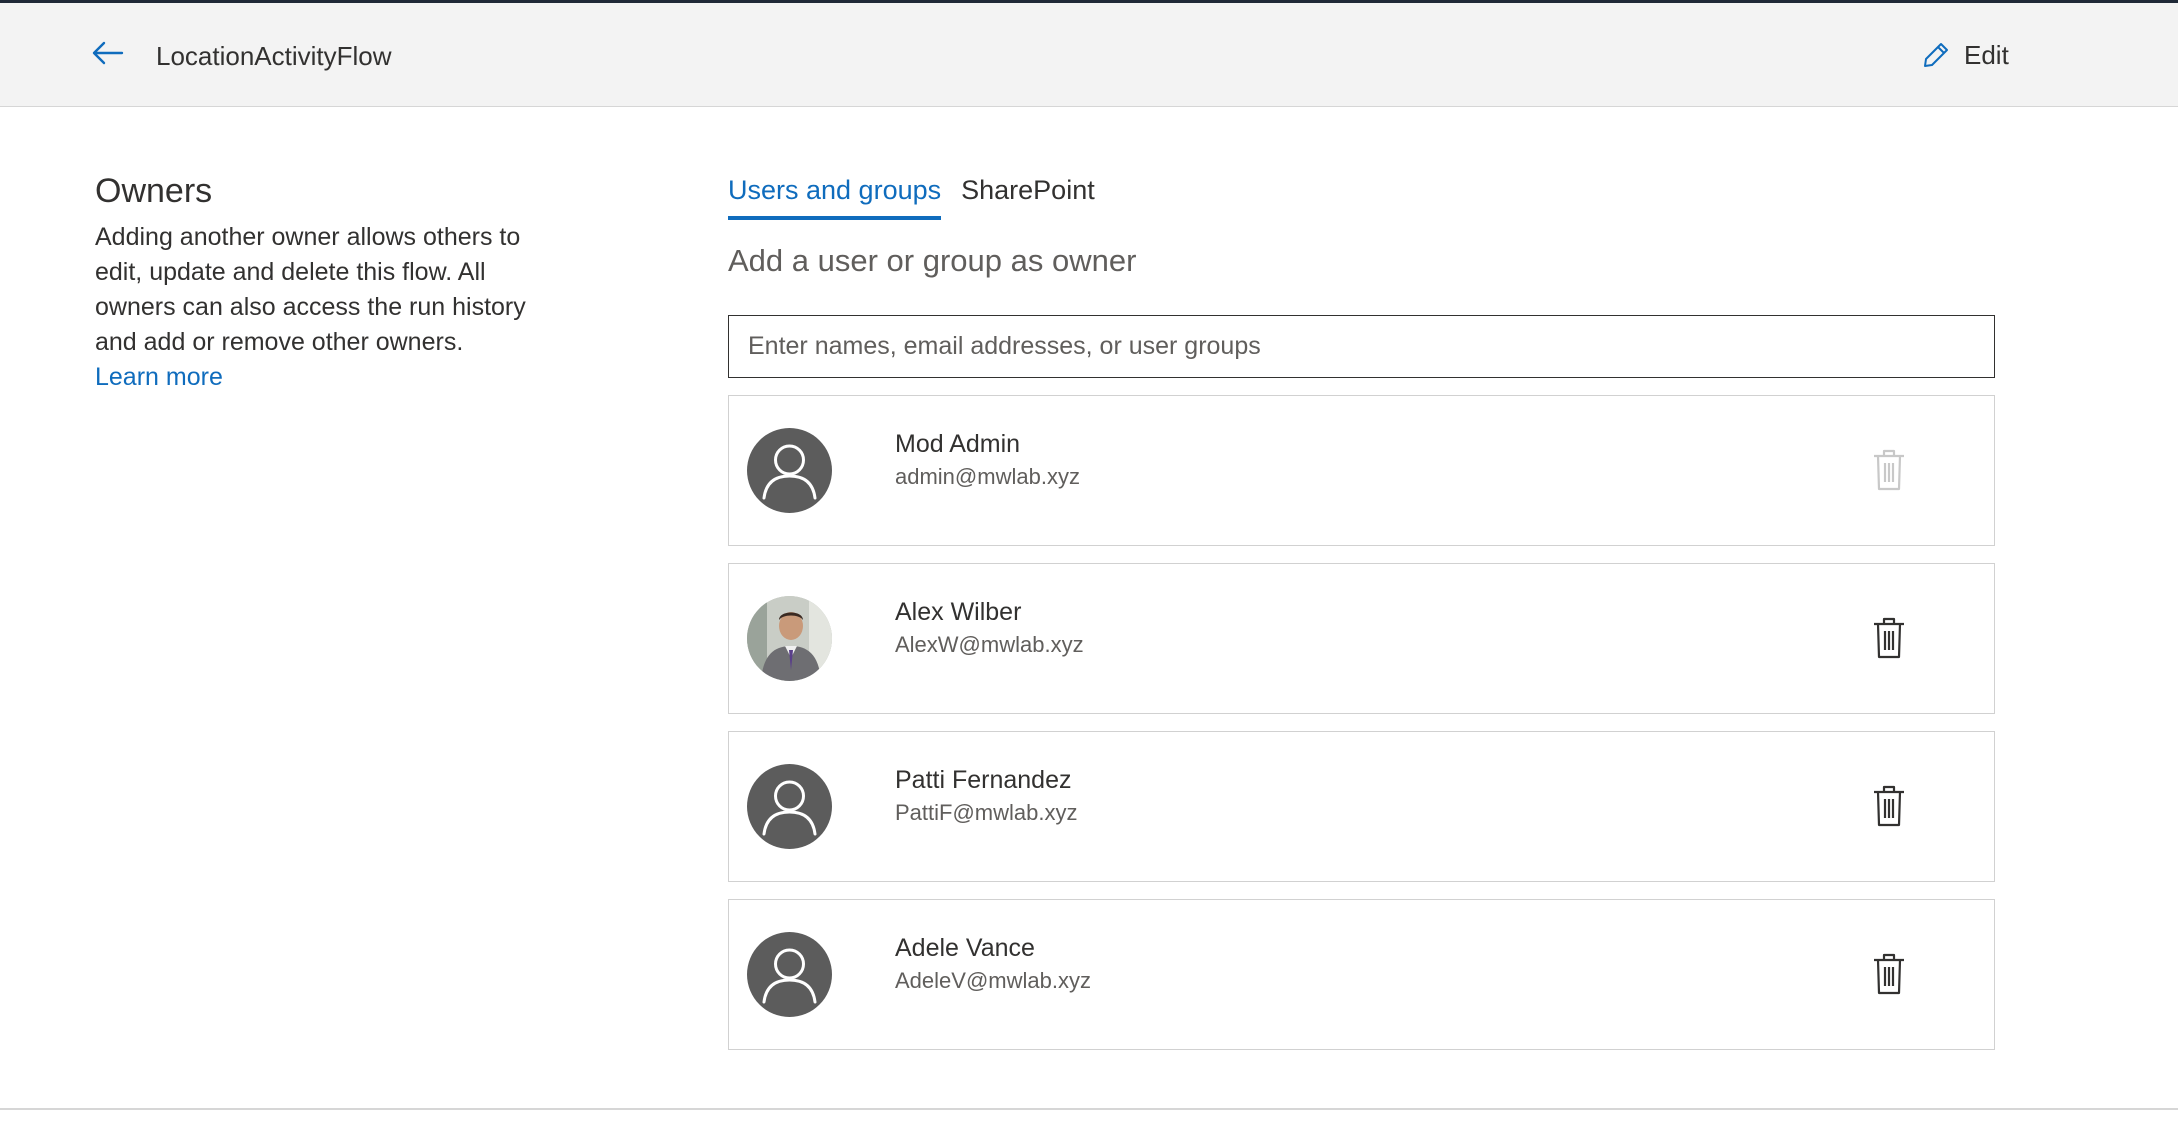 Image resolution: width=2178 pixels, height=1136 pixels. What do you see at coordinates (1089, 55) in the screenshot?
I see `header-bar: LocationActivityFlow Edit` at bounding box center [1089, 55].